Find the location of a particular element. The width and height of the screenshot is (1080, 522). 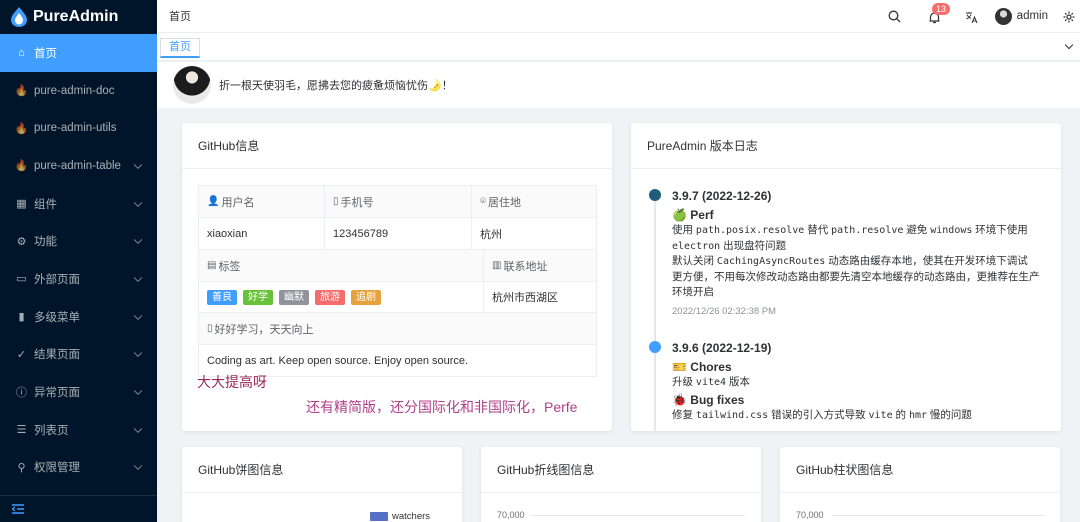

sidebar-item-label: 首页 is located at coordinates (45, 53).